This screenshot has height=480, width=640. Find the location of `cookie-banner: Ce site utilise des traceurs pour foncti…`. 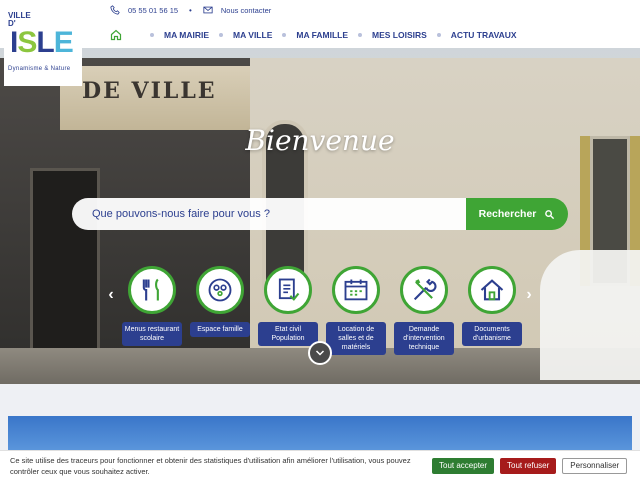

cookie-banner: Ce site utilise des traceurs pour foncti… is located at coordinates (320, 465).